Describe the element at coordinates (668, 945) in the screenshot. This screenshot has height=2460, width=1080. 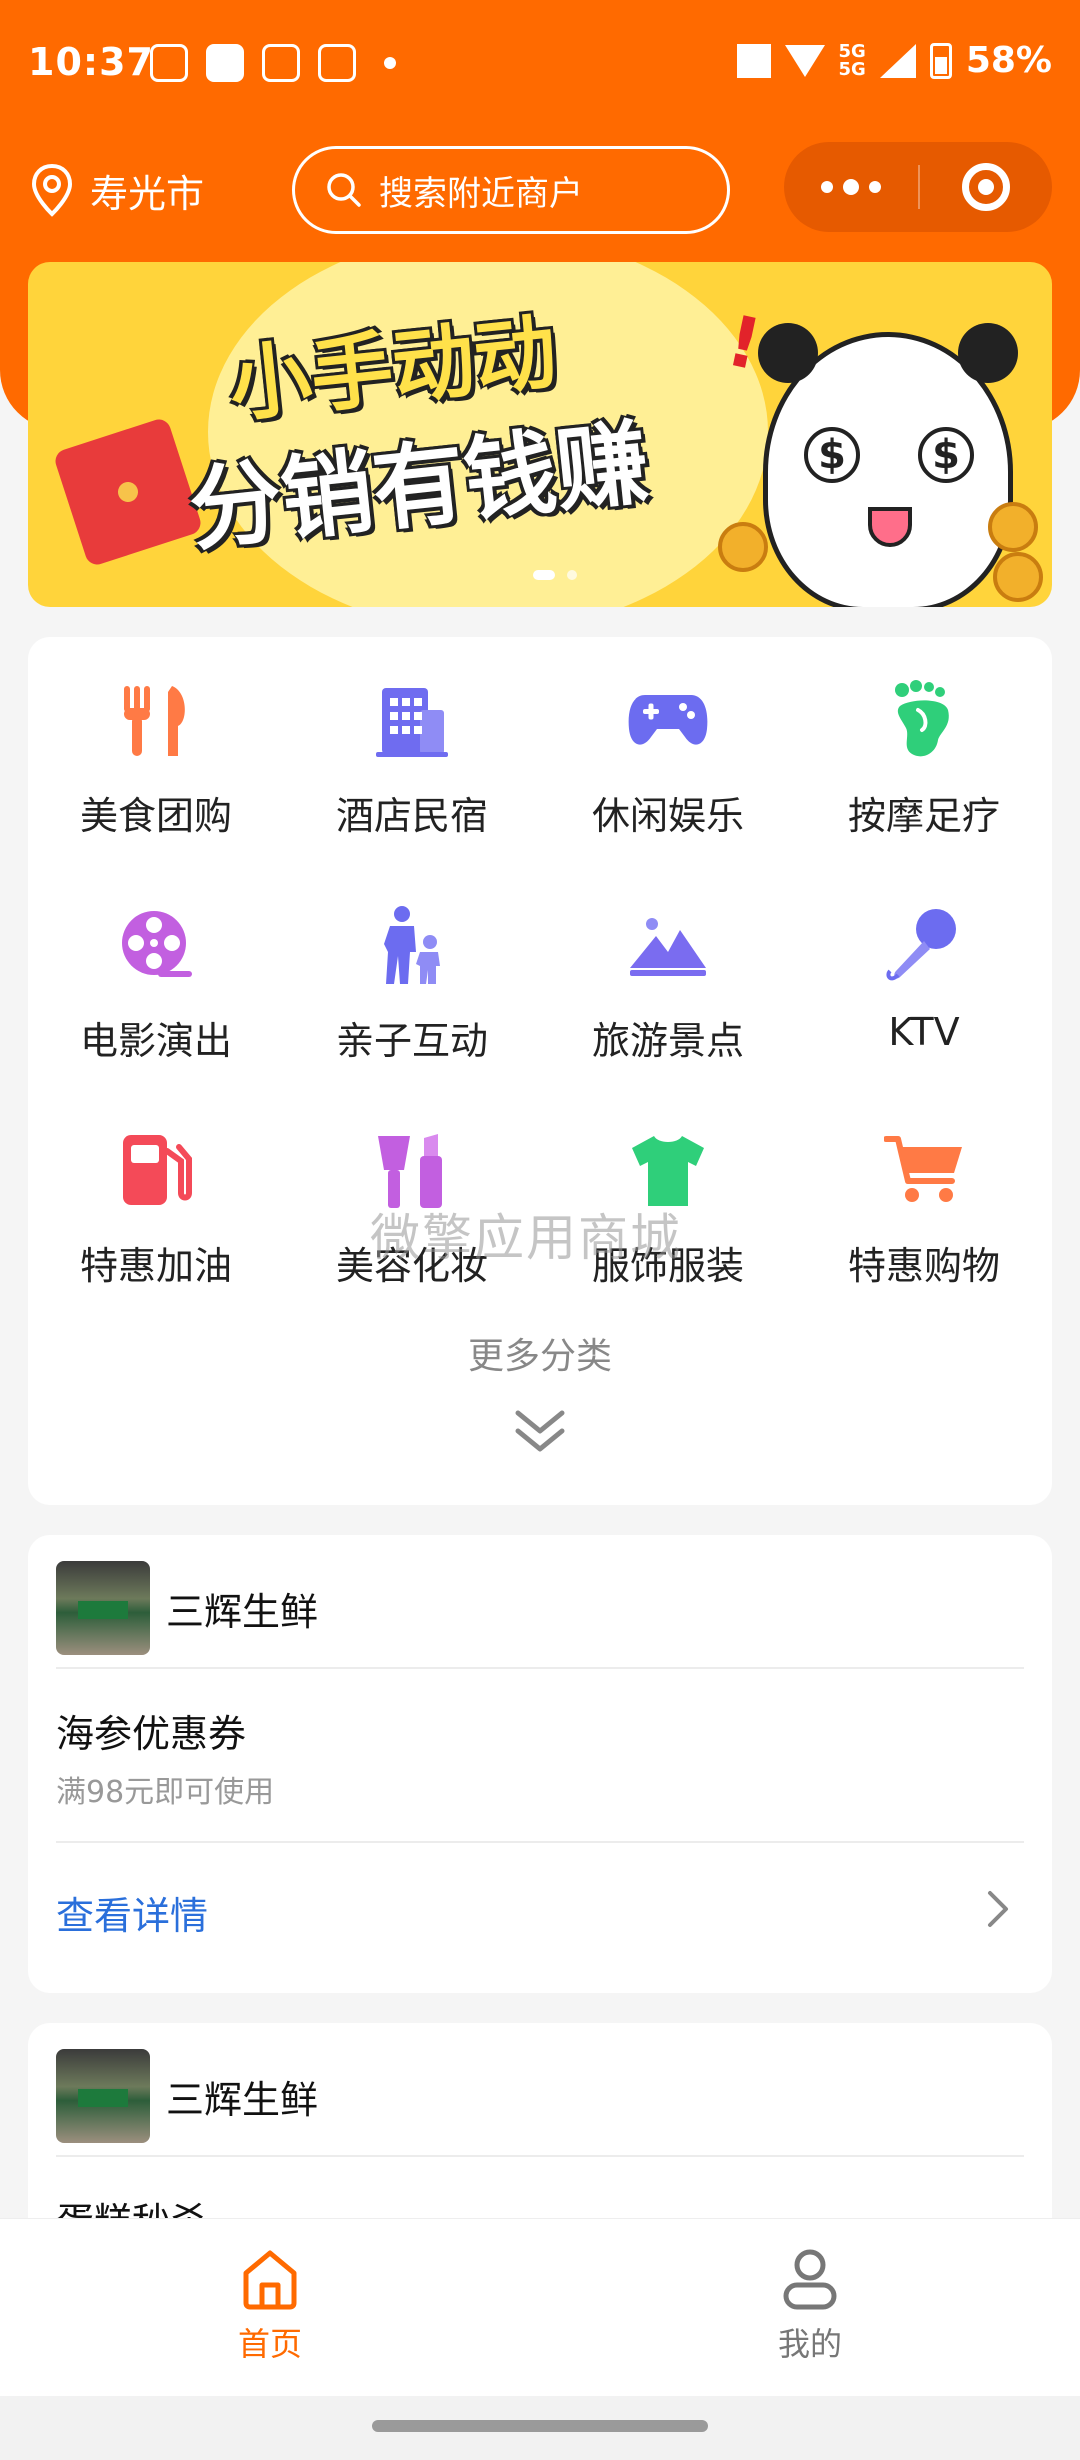
I see `mountain-icon` at that location.